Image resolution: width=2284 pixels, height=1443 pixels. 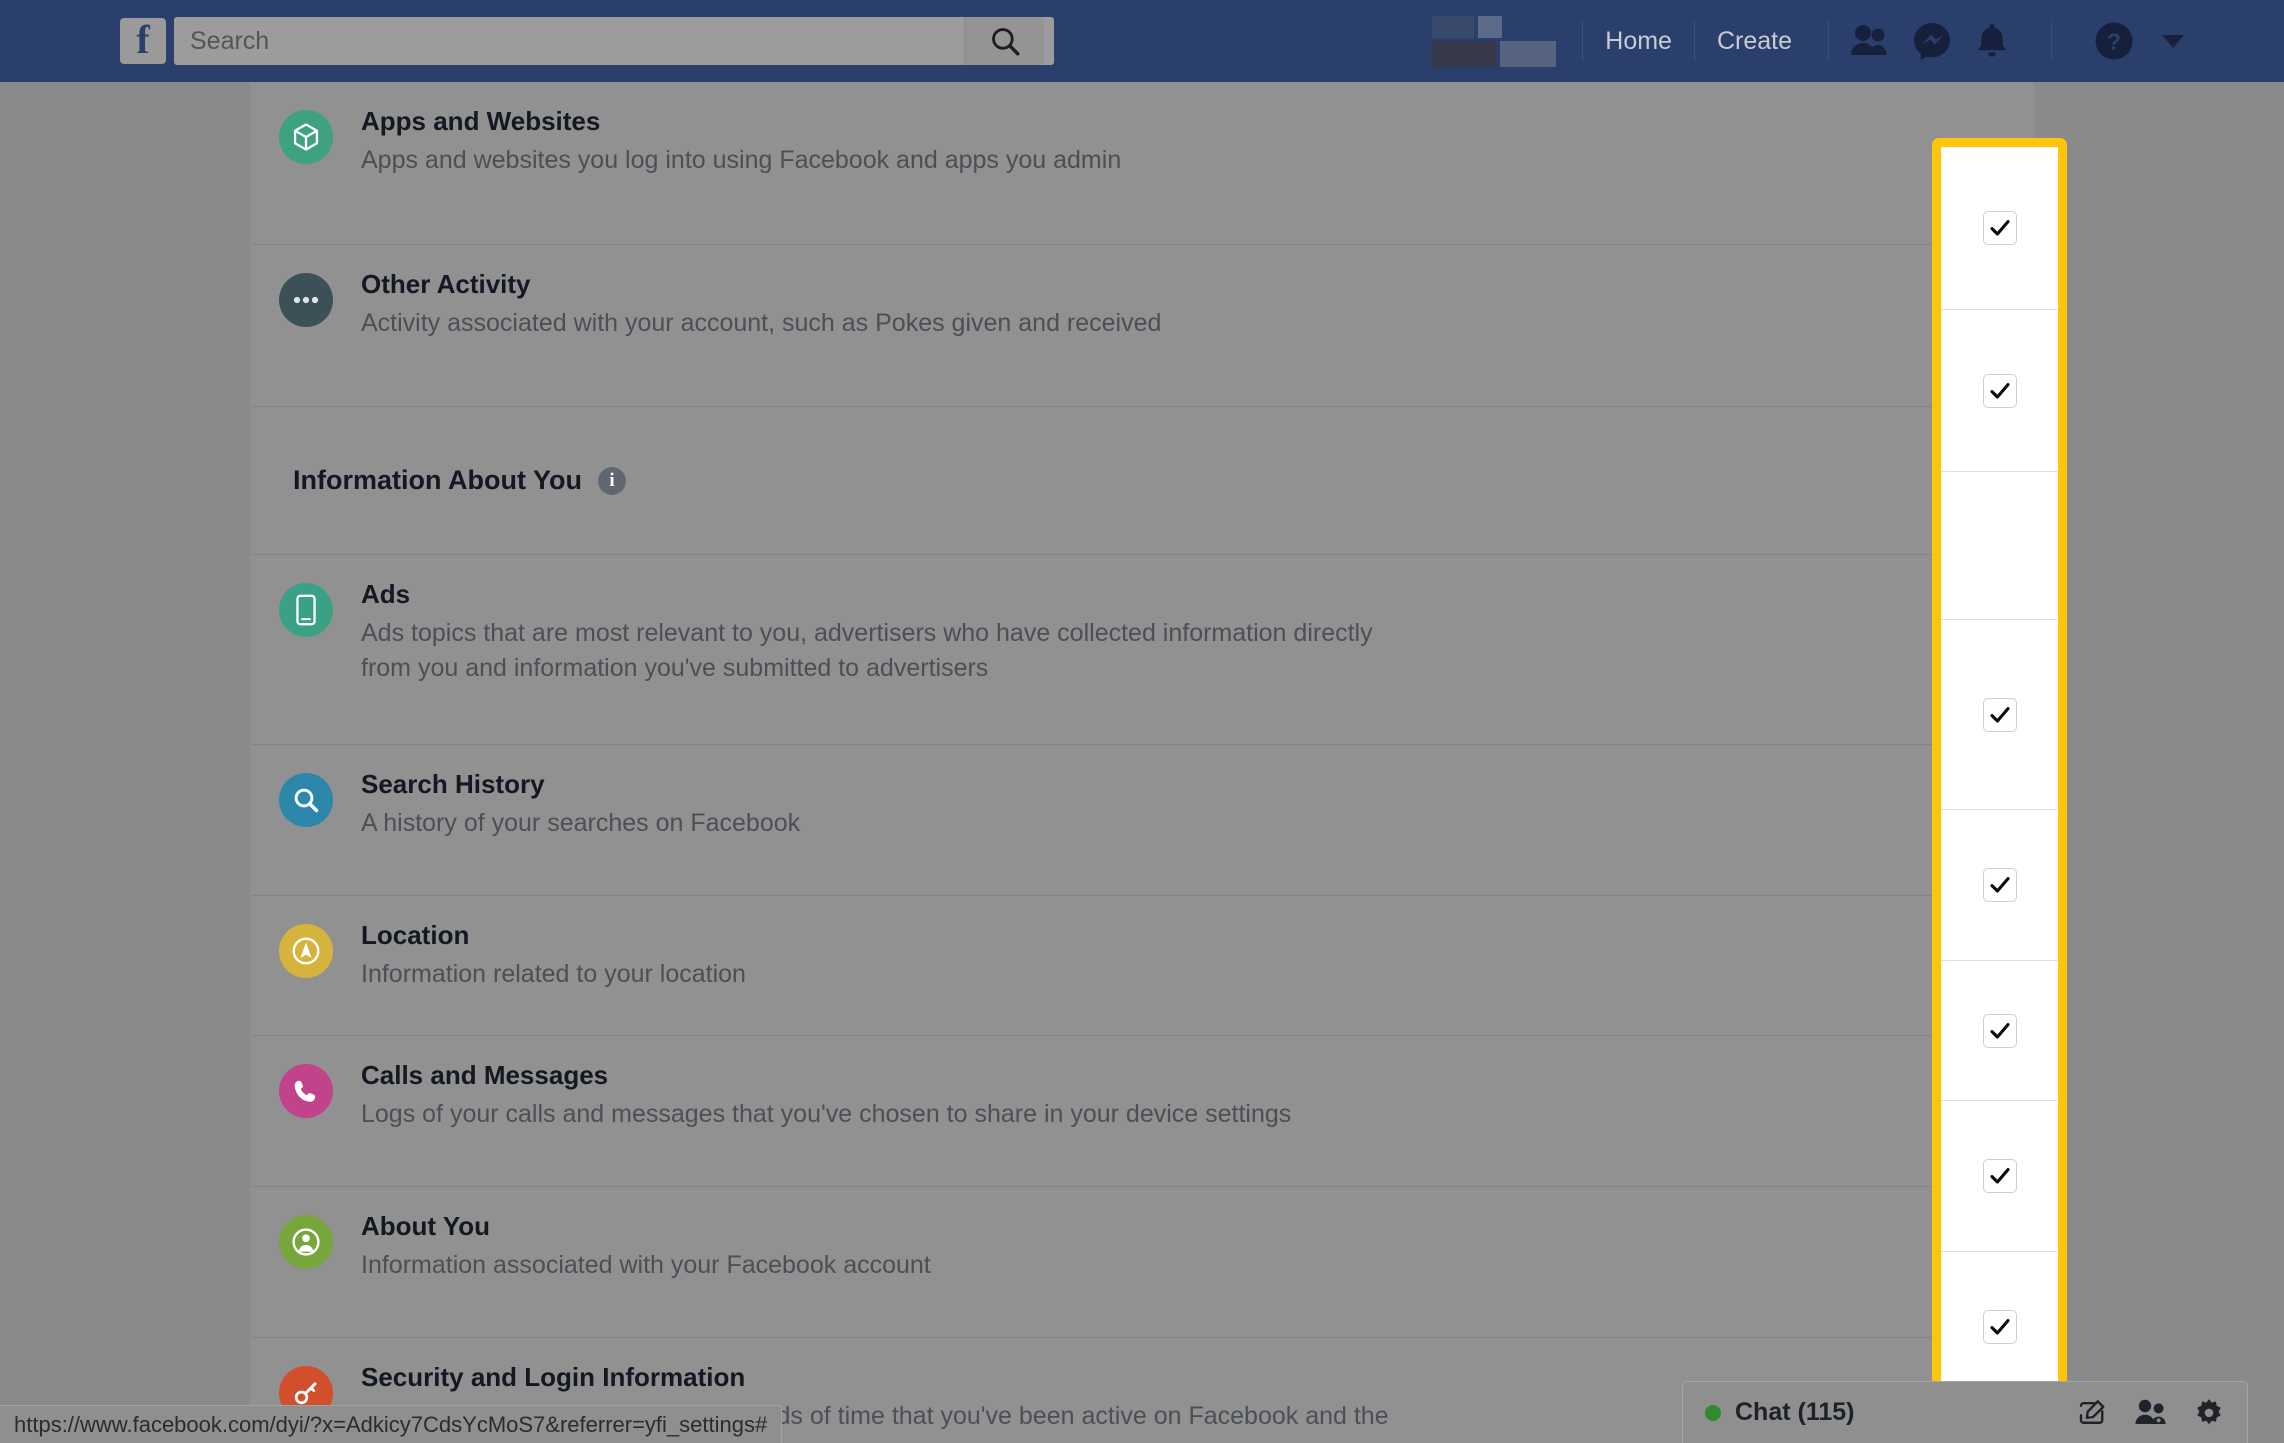 I want to click on row-title: Security and Login Information, so click(x=553, y=1377).